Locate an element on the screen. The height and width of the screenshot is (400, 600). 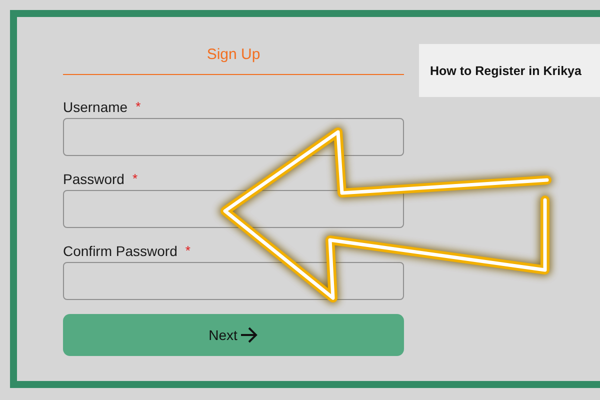
form-heading: Sign Up is located at coordinates (233, 60).